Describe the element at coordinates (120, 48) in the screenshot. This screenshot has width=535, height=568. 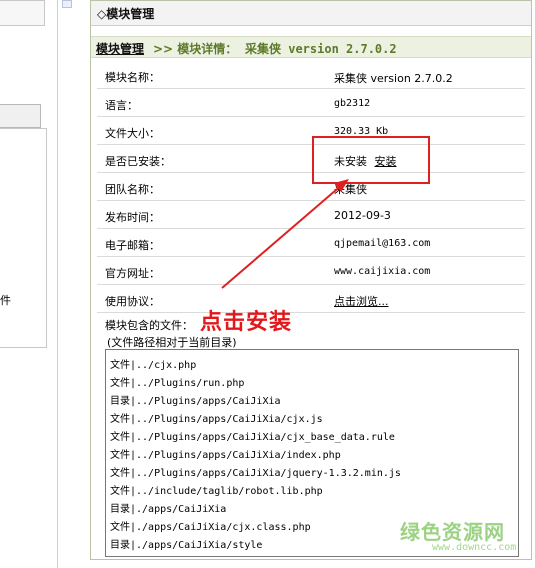
I see `breadcrumb-root-link: 模块管理` at that location.